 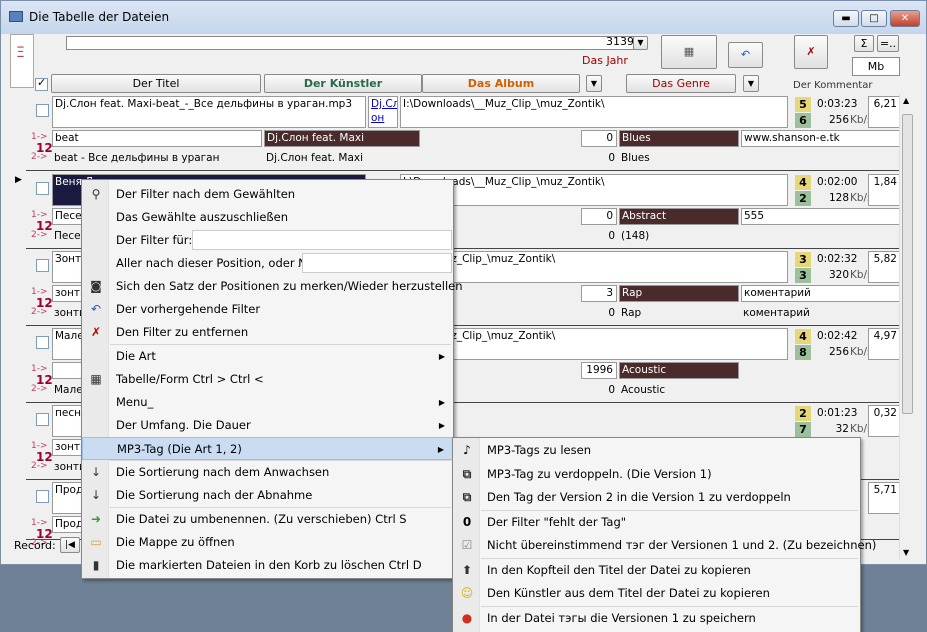 I want to click on remove-filter-icon: ✗, so click(x=96, y=332).